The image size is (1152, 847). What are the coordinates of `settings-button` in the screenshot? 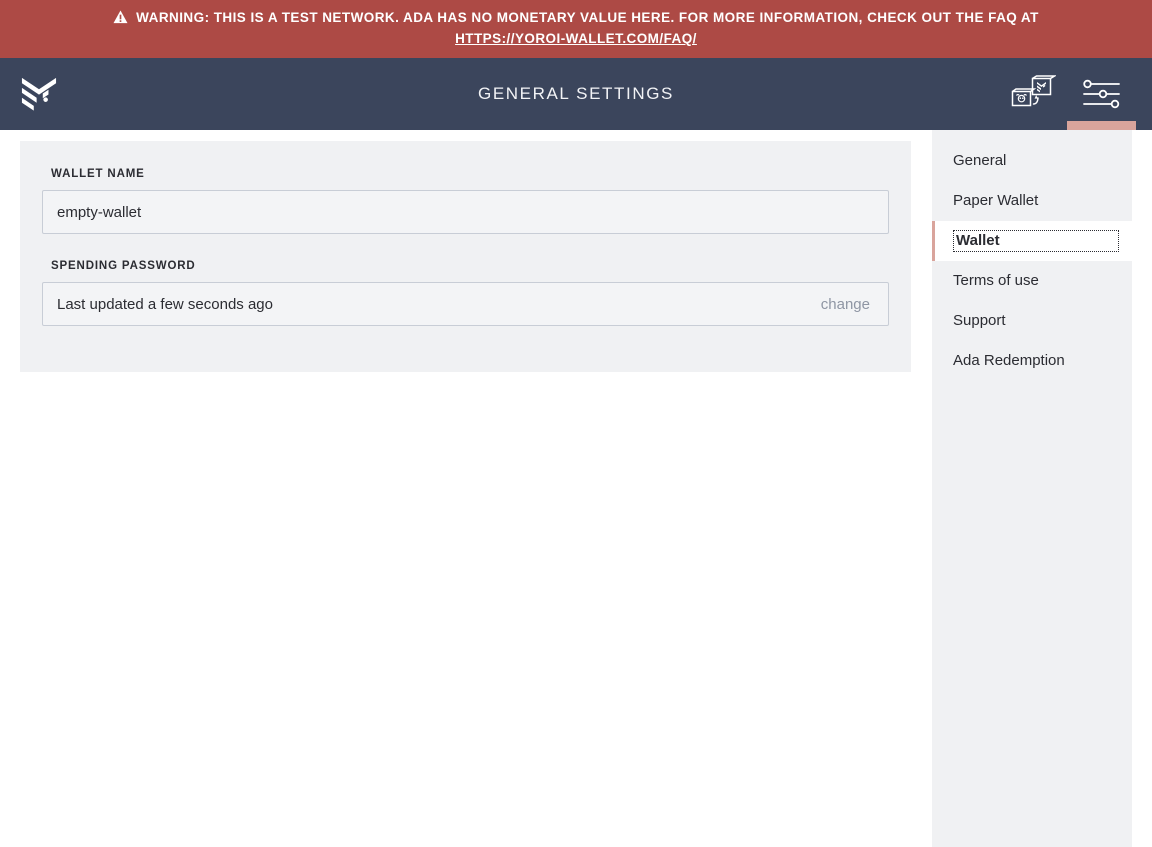 It's located at (1101, 94).